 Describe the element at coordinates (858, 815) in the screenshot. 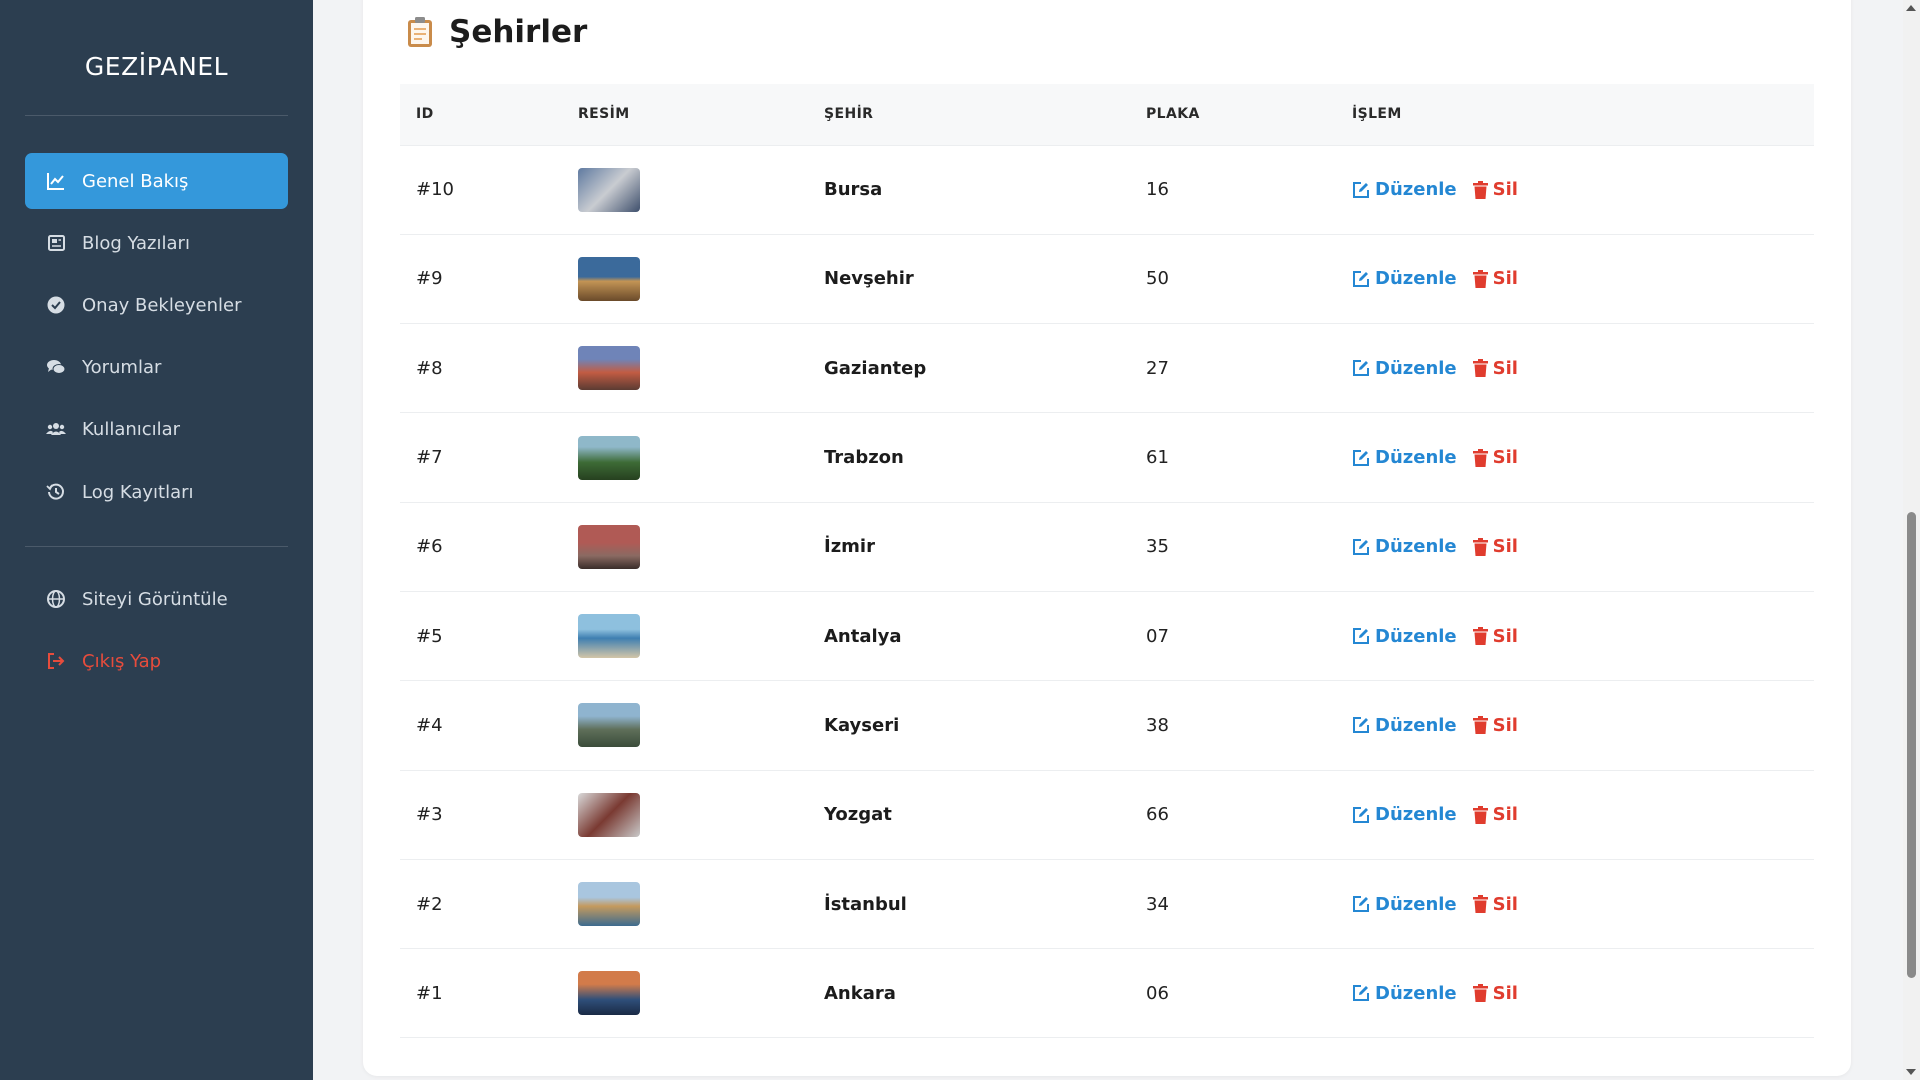

I see `cell-city: Yozgat` at that location.